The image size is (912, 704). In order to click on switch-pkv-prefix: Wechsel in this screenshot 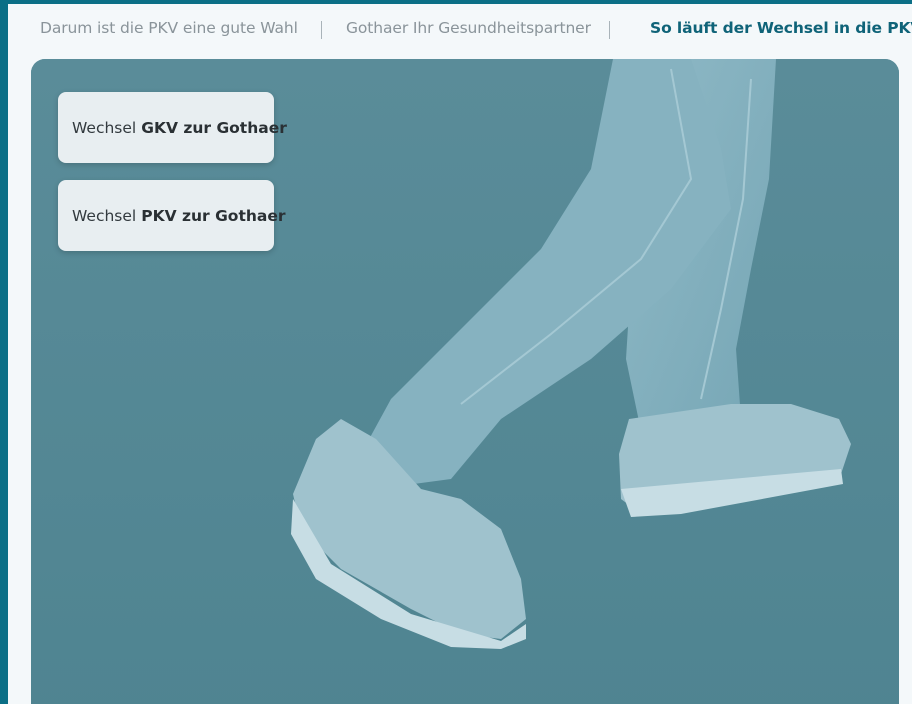, I will do `click(104, 215)`.